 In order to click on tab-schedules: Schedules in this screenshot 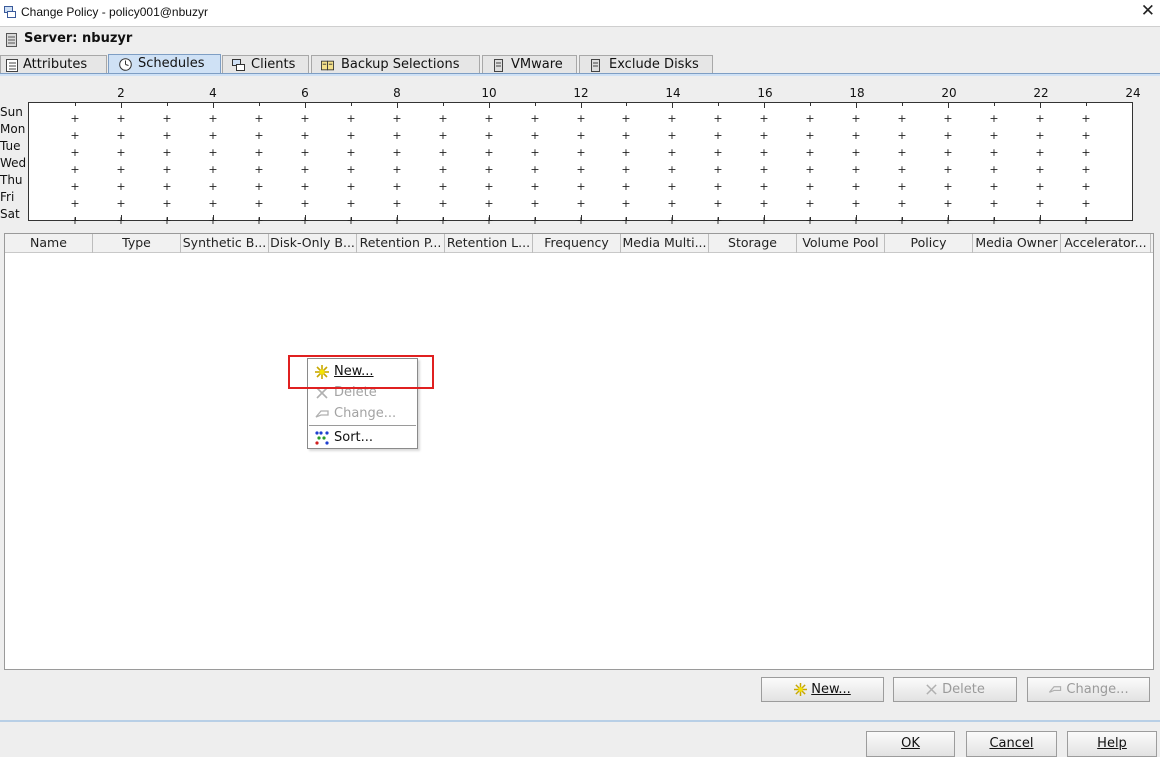, I will do `click(164, 64)`.